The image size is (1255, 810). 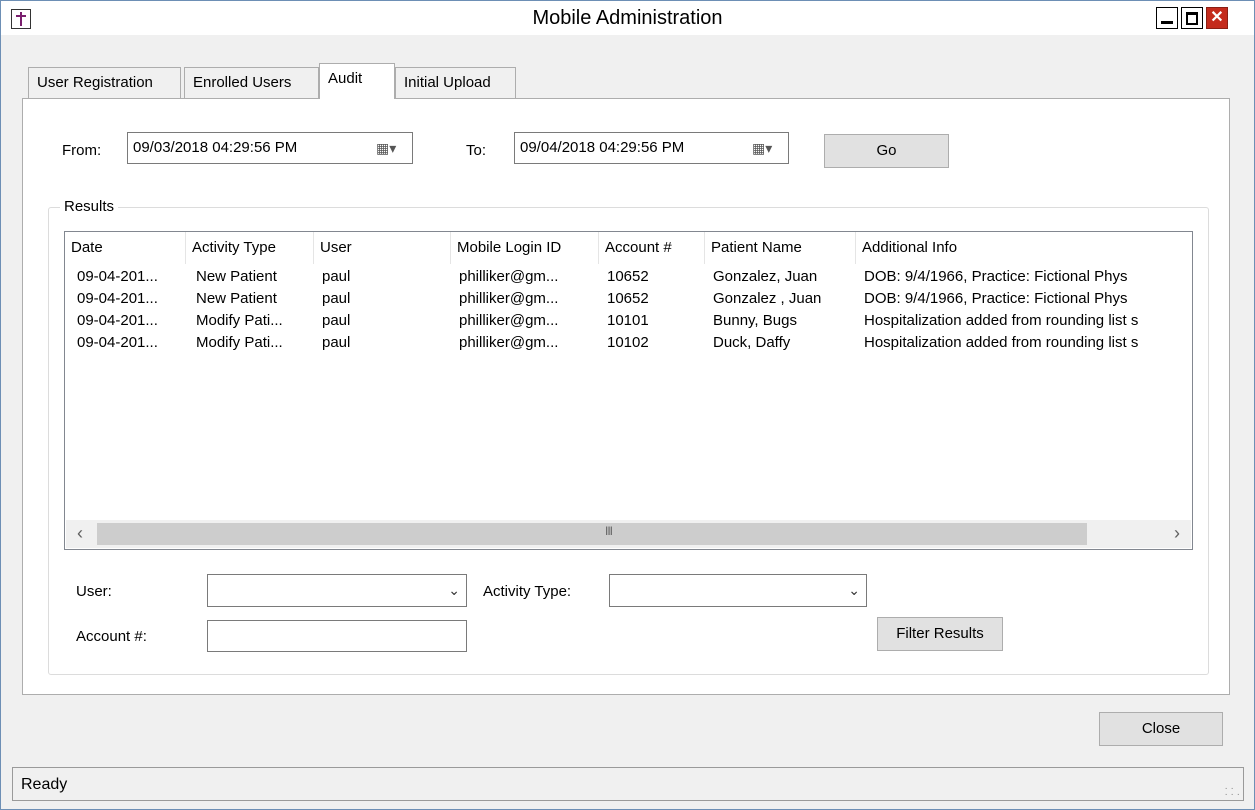 I want to click on scrollbar-thumb: III, so click(x=592, y=534).